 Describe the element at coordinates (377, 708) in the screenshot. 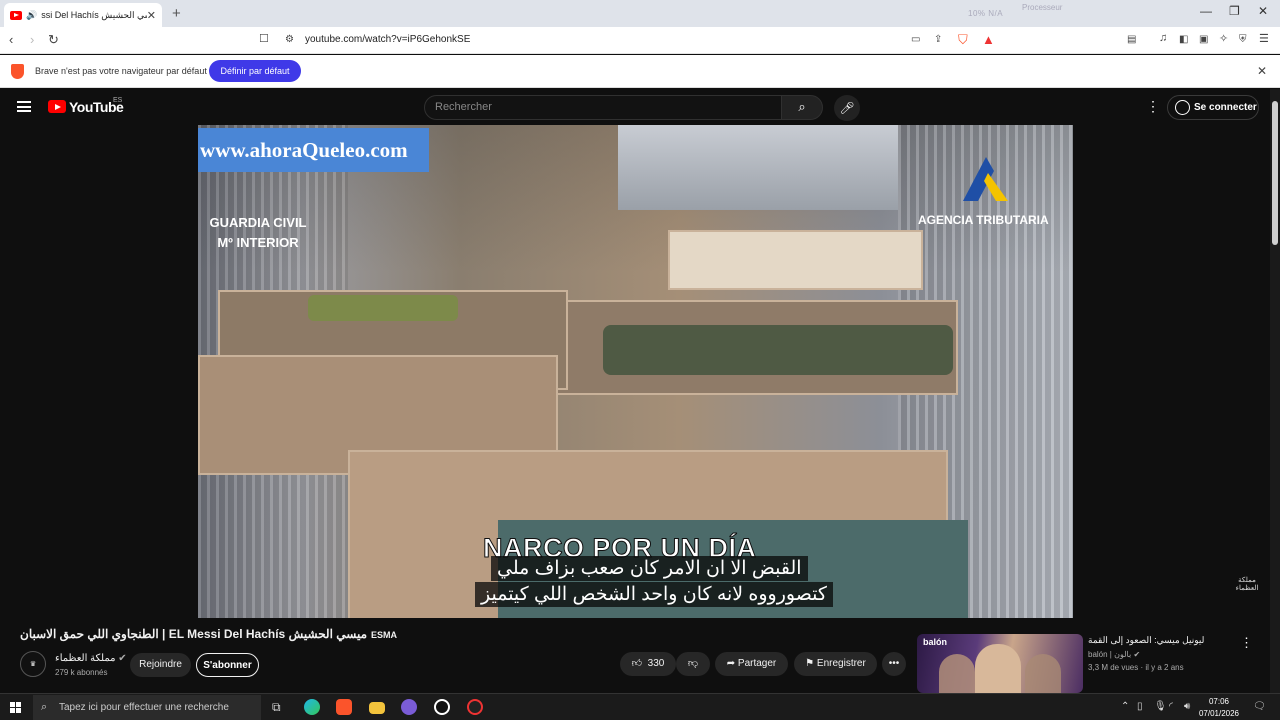

I see `file-explorer-icon` at that location.